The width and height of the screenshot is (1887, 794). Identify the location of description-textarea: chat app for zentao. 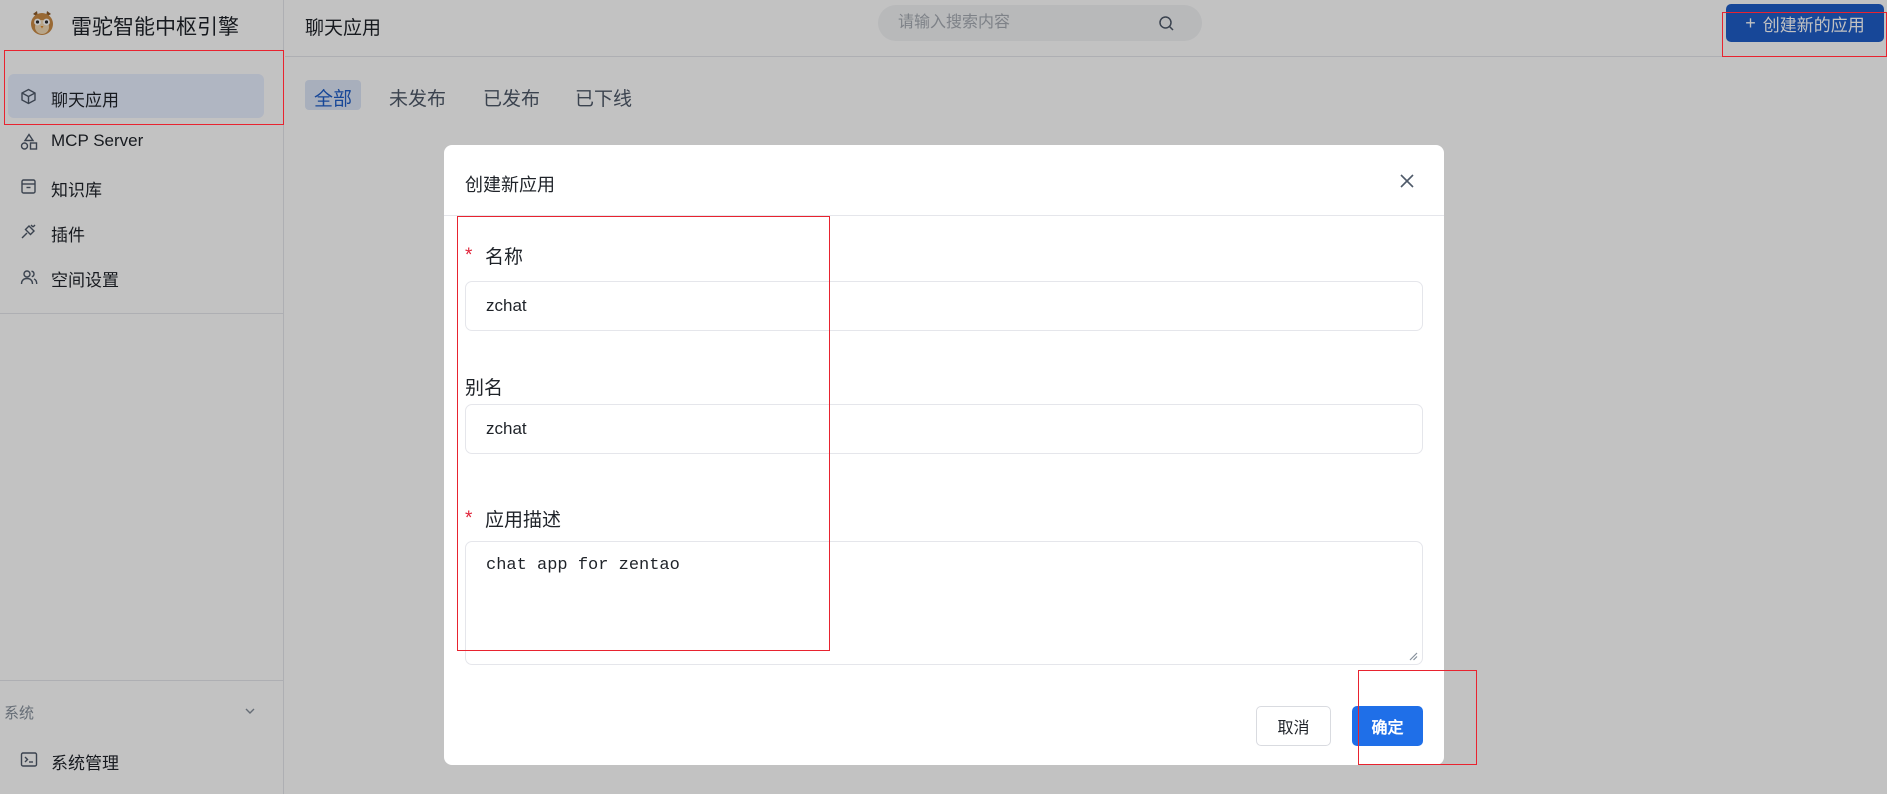
(944, 603).